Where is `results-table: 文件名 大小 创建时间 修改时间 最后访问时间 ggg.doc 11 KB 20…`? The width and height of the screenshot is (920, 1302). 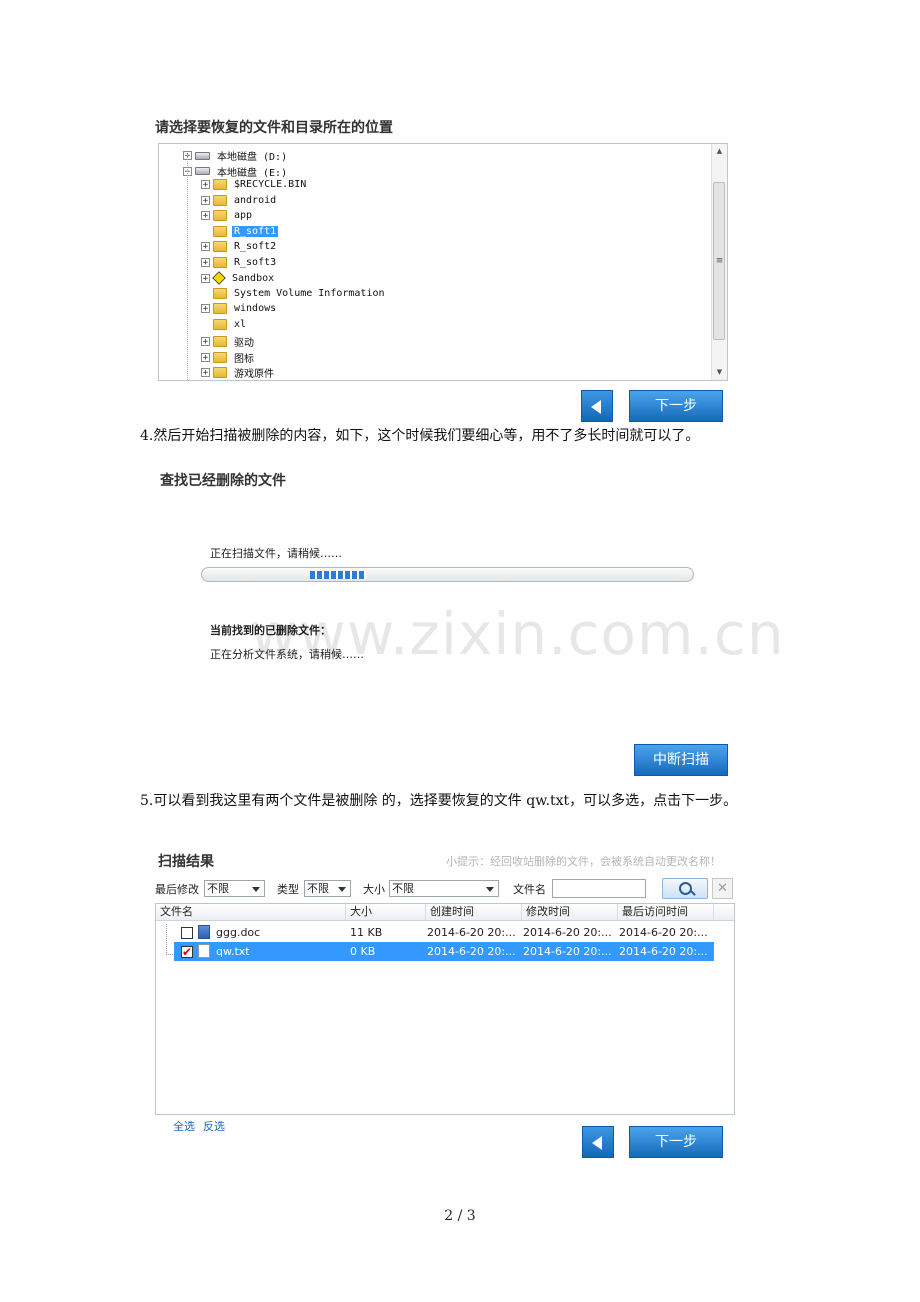
results-table: 文件名 大小 创建时间 修改时间 最后访问时间 ggg.doc 11 KB 20… is located at coordinates (445, 1009).